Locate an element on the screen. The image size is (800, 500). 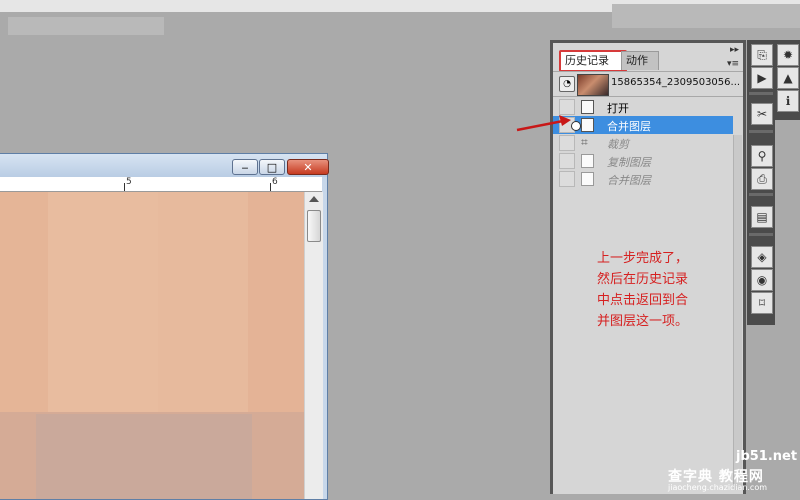
histogram-icon: ▲ is located at coordinates (788, 78).